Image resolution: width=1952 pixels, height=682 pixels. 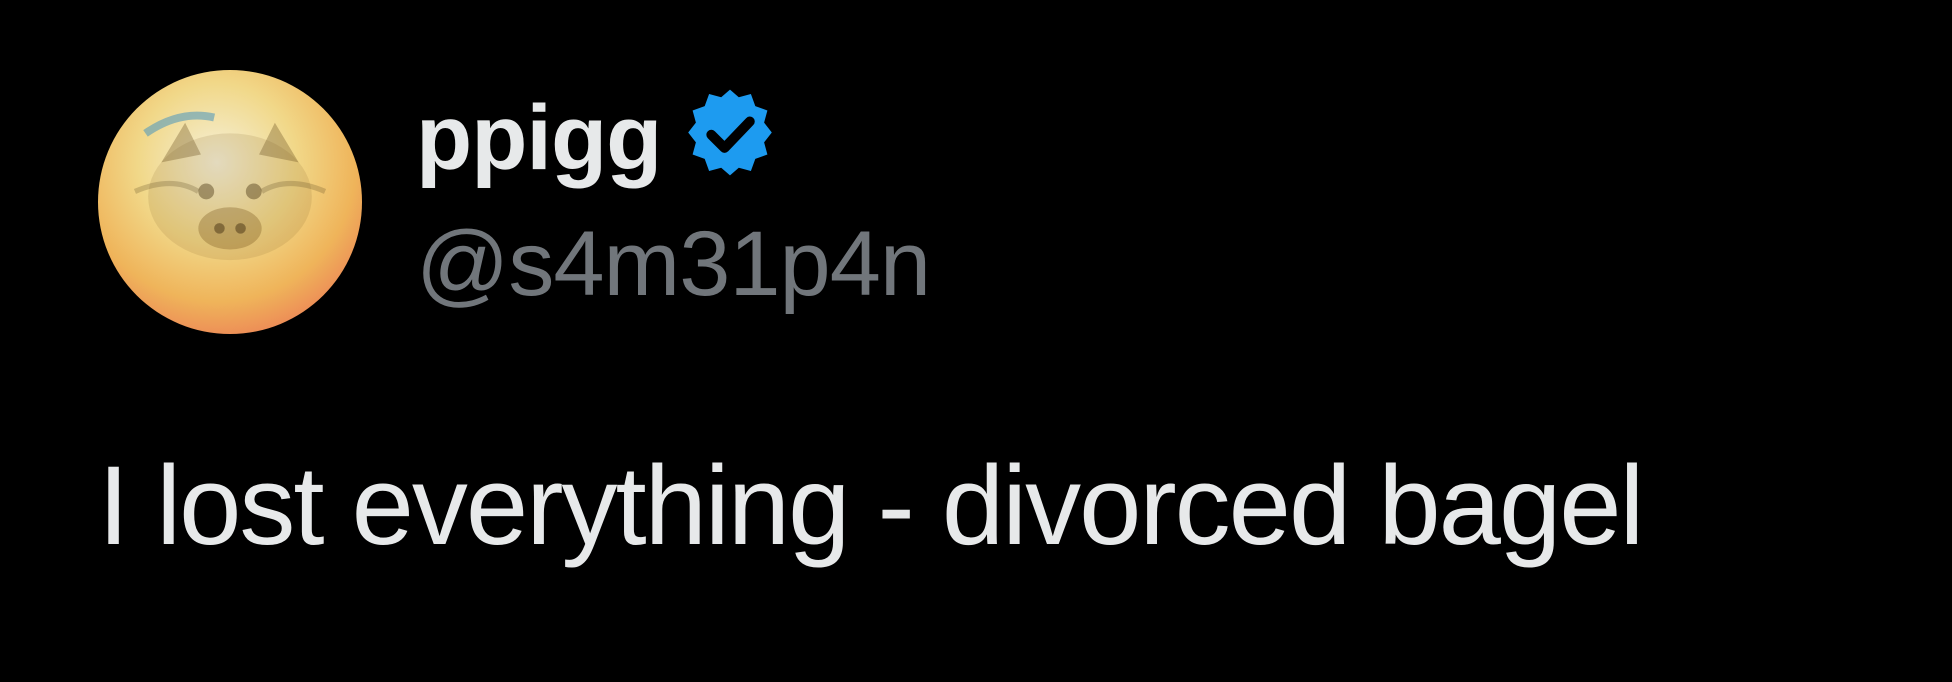 I want to click on avatar, so click(x=230, y=202).